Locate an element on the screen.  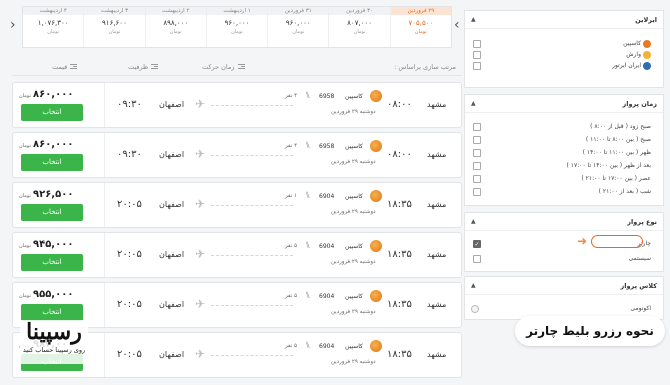
departure-time: ۱۸:۳۵ is located at coordinates (399, 254).